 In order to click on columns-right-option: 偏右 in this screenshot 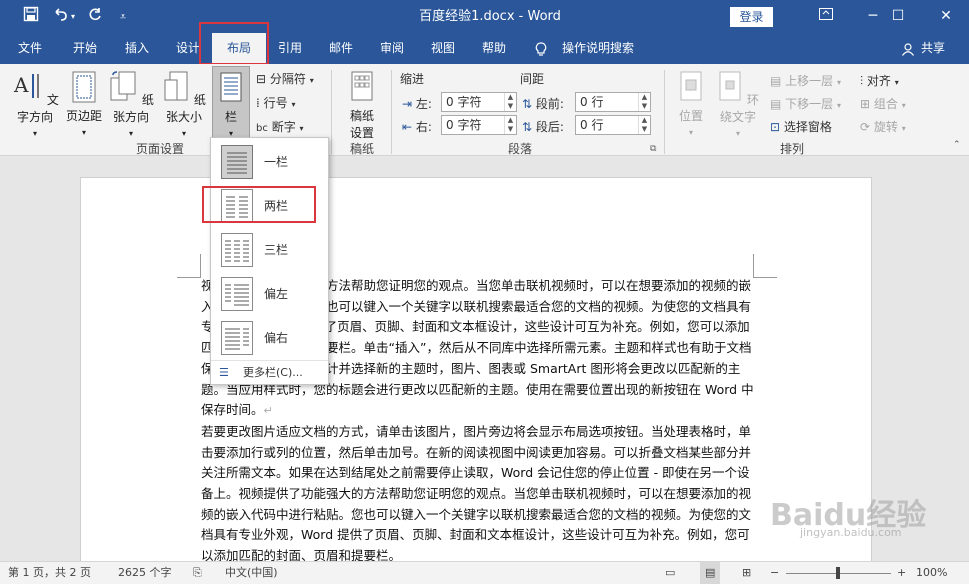, I will do `click(269, 338)`.